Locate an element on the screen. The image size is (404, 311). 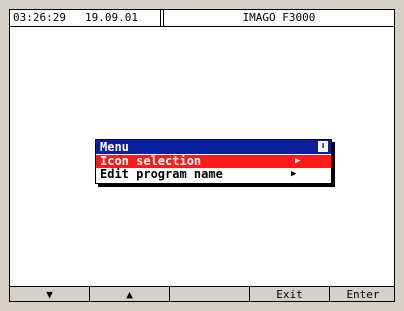
menu-item-edit-program-name: Edit program name ▶ is located at coordinates (213, 174).